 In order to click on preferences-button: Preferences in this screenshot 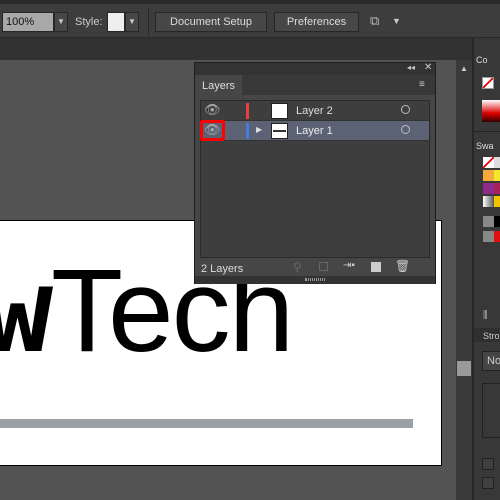, I will do `click(316, 22)`.